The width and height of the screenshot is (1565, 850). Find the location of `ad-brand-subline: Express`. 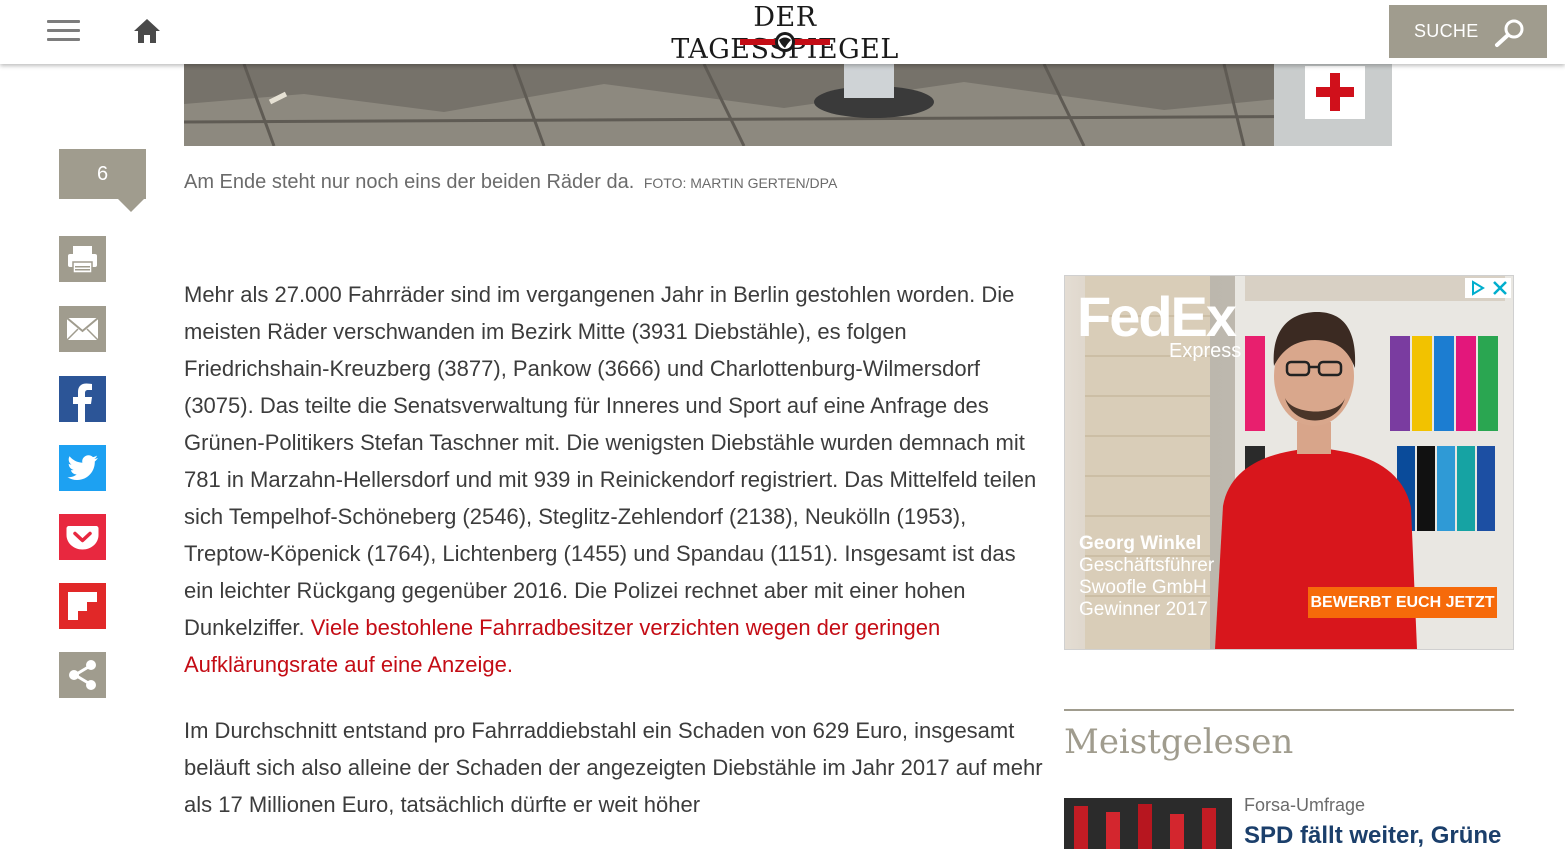

ad-brand-subline: Express is located at coordinates (1205, 351).